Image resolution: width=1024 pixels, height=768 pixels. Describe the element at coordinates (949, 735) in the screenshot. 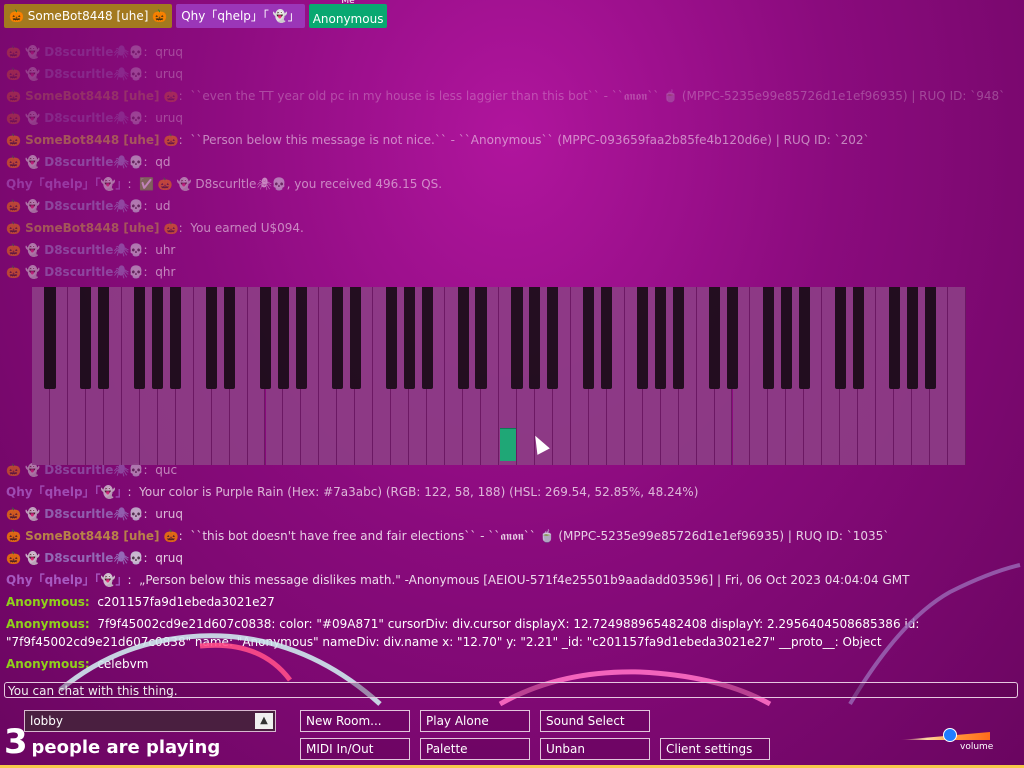

I see `volume-knob` at that location.